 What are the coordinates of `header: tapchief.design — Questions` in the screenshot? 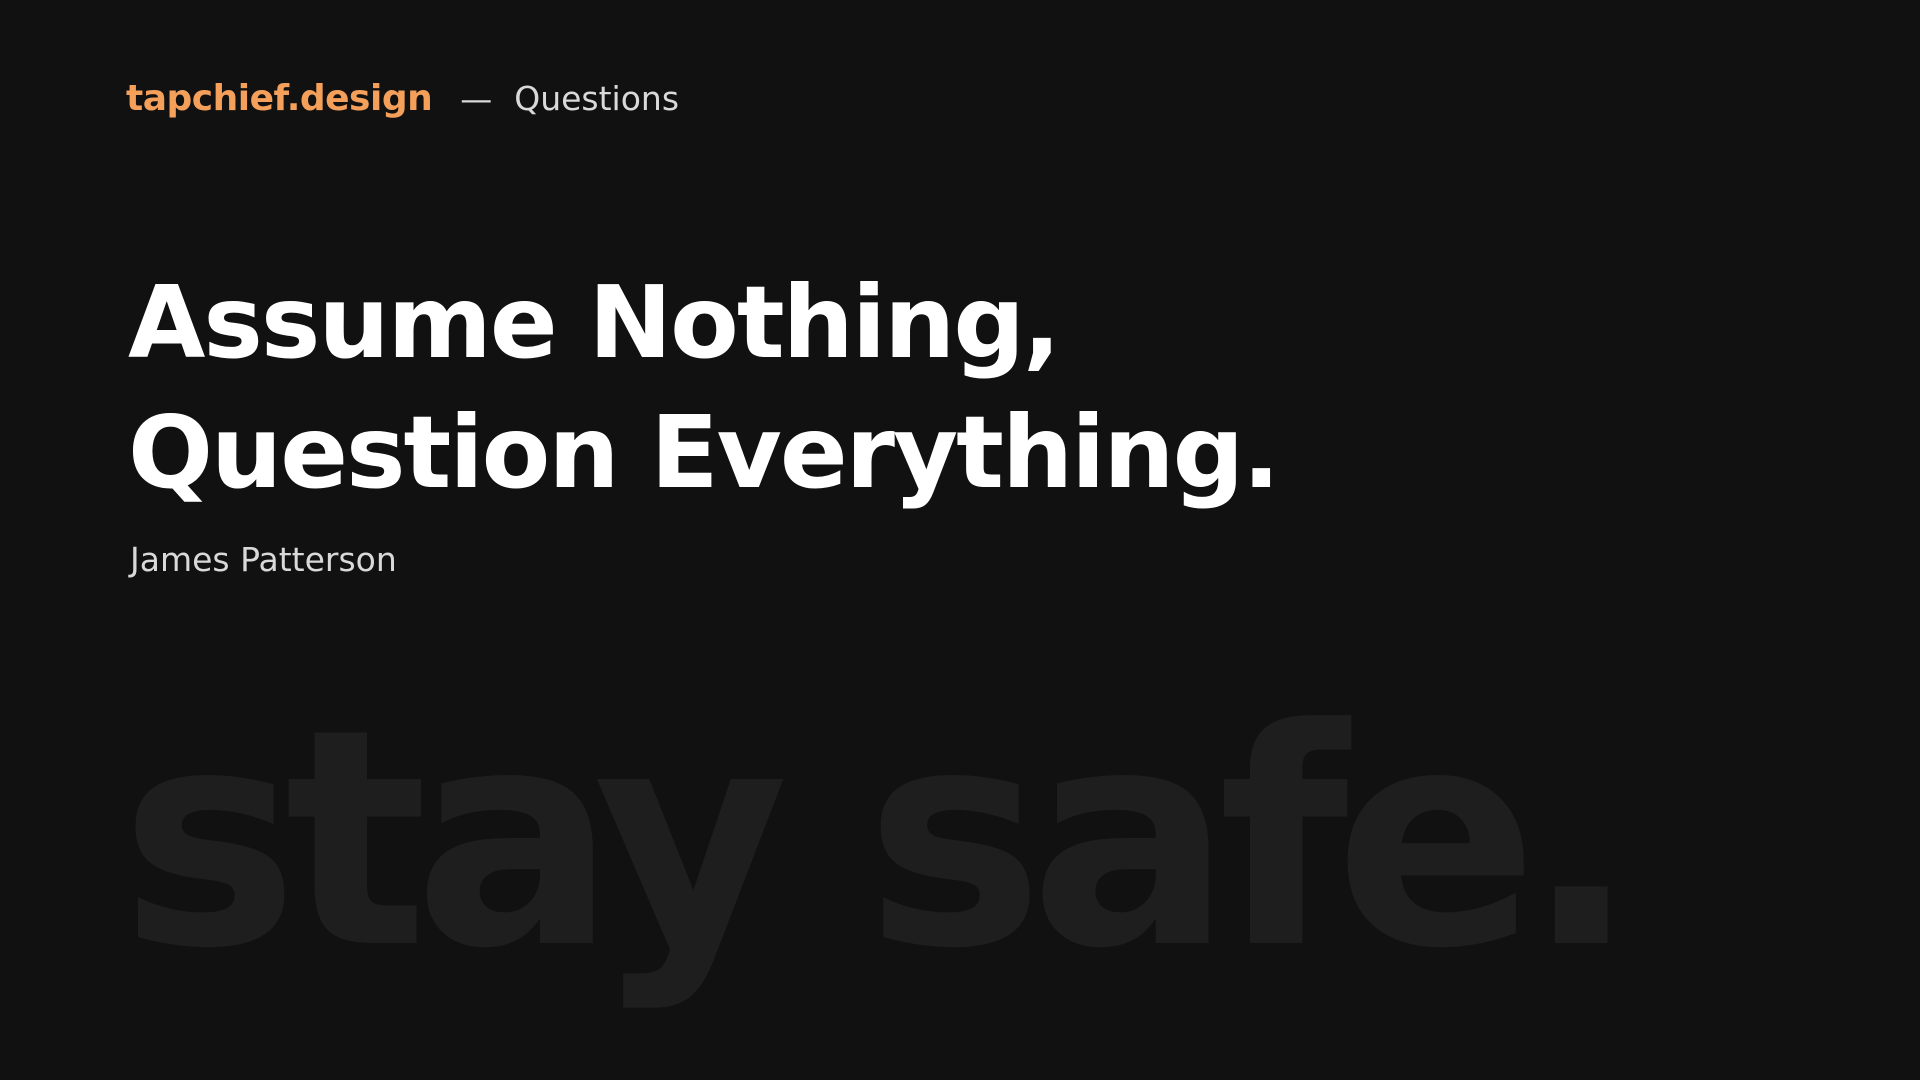 It's located at (402, 98).